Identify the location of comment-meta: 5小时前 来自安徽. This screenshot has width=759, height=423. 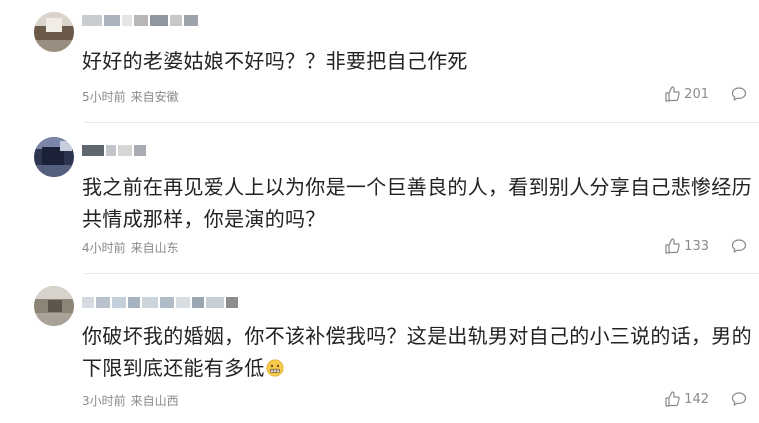
(130, 96).